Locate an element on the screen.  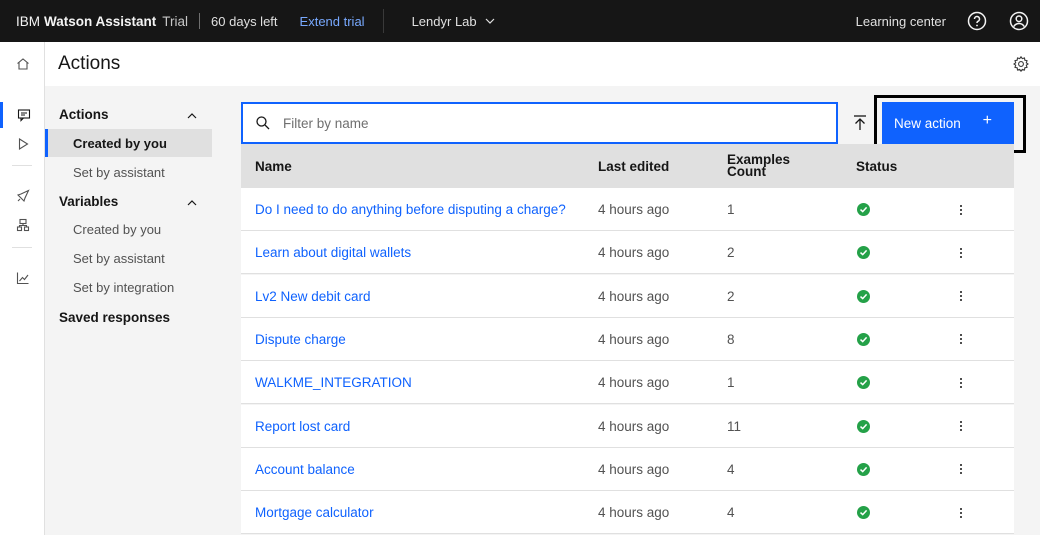
filter-search is located at coordinates (539, 123).